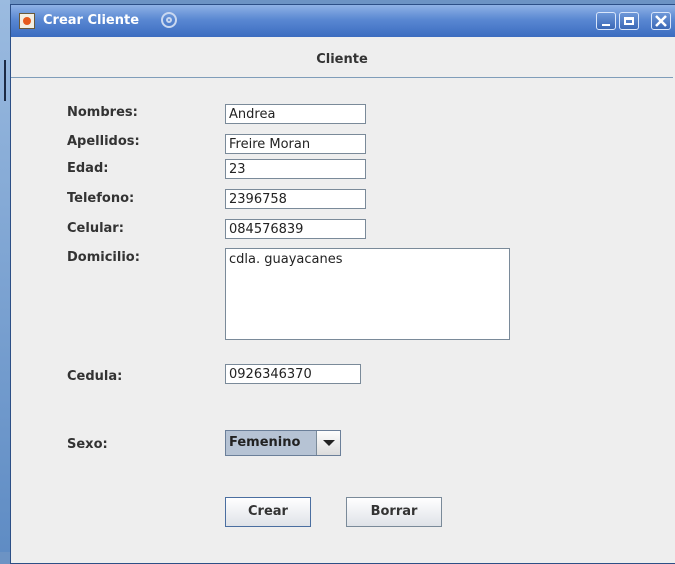 This screenshot has height=564, width=675. What do you see at coordinates (95, 376) in the screenshot?
I see `cedula-label: Cedula:` at bounding box center [95, 376].